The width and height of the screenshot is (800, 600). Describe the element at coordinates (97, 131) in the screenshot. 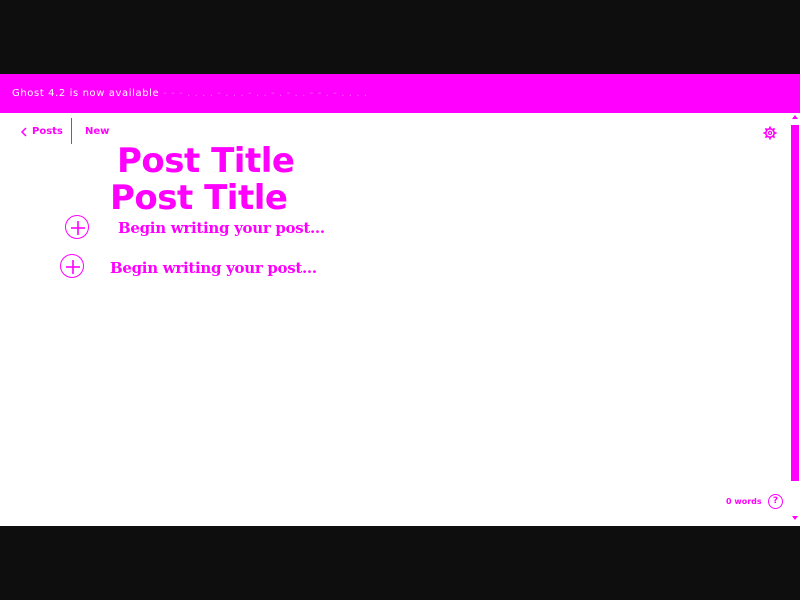

I see `post-status: New` at that location.